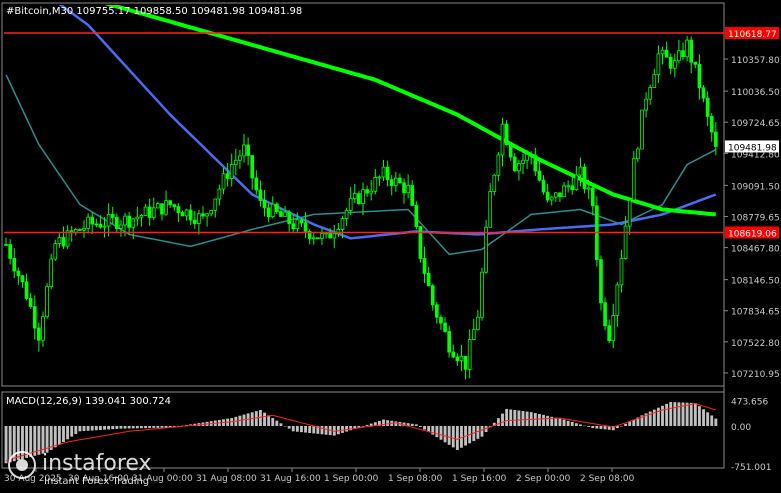 The height and width of the screenshot is (493, 781). What do you see at coordinates (755, 282) in the screenshot?
I see `price-tick-label: 108146.50` at bounding box center [755, 282].